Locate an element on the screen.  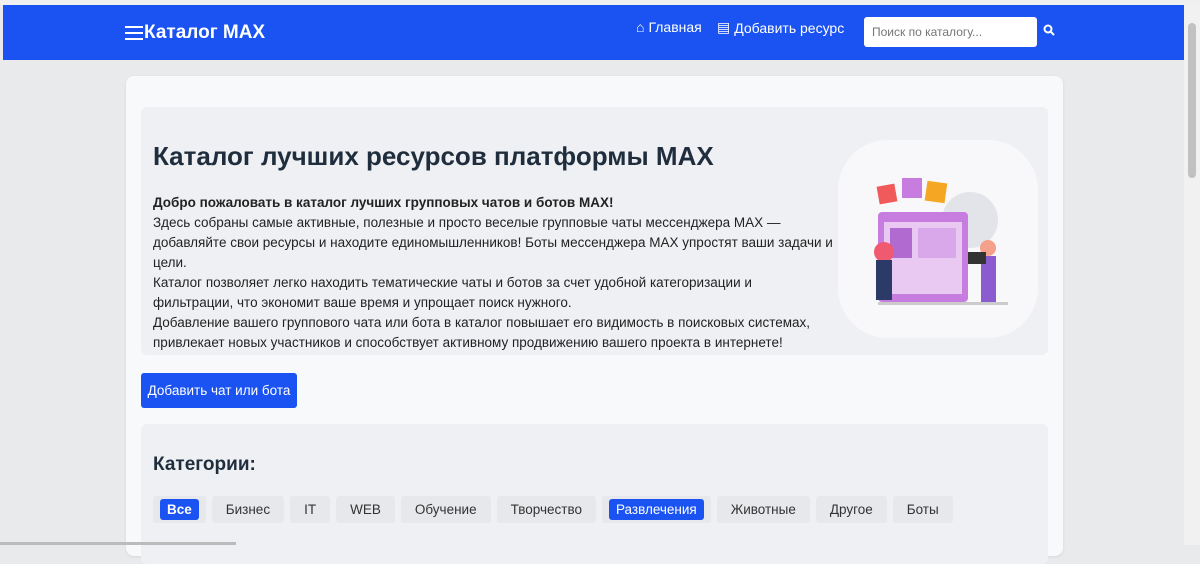
scrollbar-thumb is located at coordinates (1192, 100).